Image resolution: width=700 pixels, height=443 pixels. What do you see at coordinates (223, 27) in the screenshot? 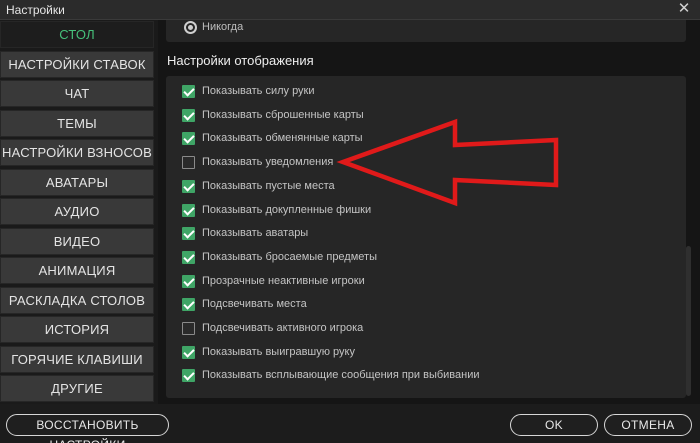
I see `radio-never-label: Никогда` at bounding box center [223, 27].